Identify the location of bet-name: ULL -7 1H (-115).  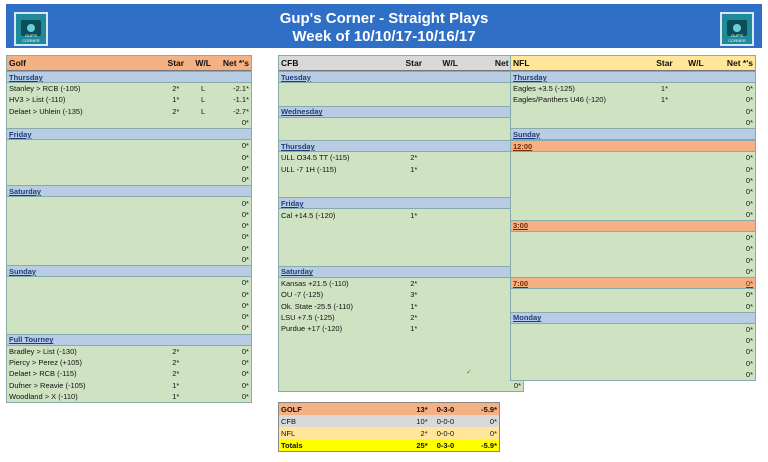
(309, 169).